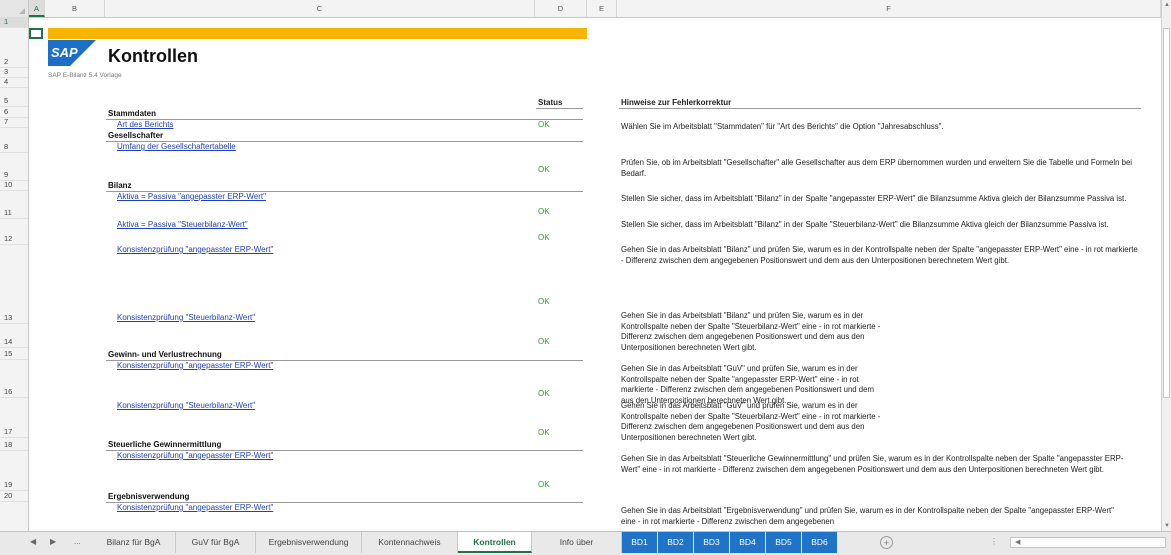  Describe the element at coordinates (195, 507) in the screenshot. I see `check-link-konsistenz-ergebnis-erp: Konsistenzprüfung "angepasster ERP-Wert"` at that location.